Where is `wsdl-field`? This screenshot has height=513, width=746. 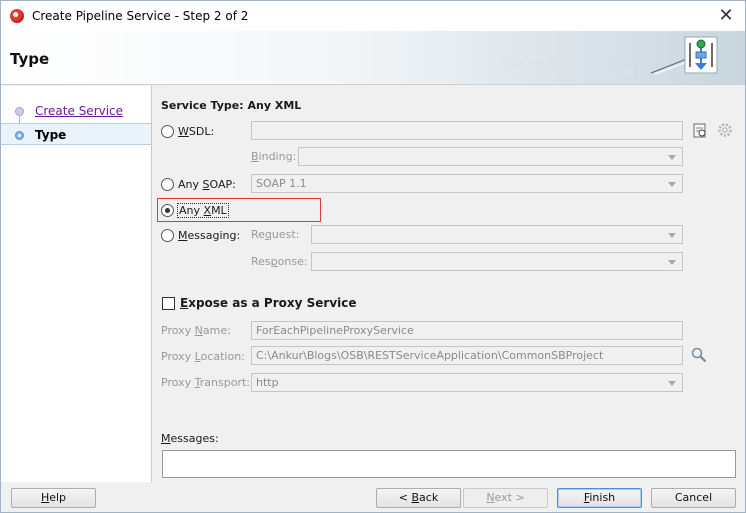 wsdl-field is located at coordinates (467, 130).